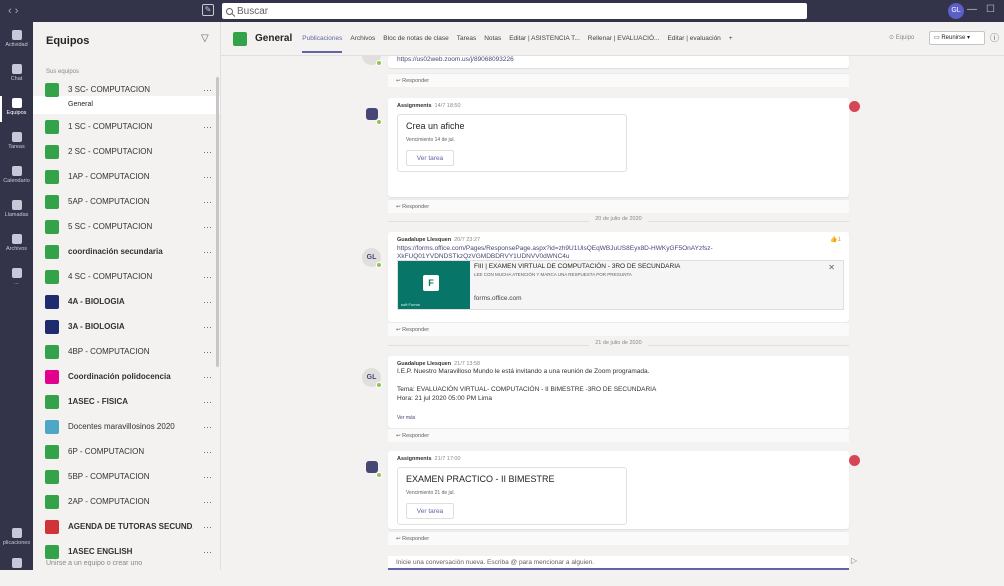 The width and height of the screenshot is (1004, 586). Describe the element at coordinates (731, 38) in the screenshot. I see `channel-tab: +` at that location.